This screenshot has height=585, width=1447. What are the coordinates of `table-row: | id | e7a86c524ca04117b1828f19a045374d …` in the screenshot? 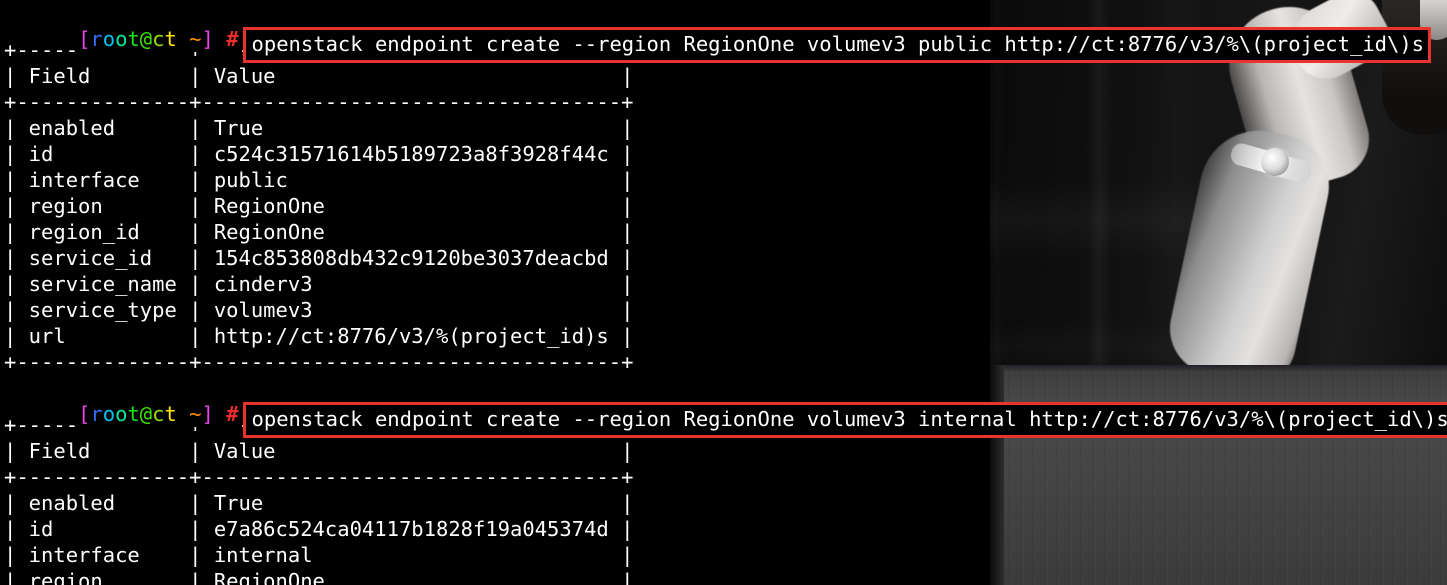 It's located at (340, 529).